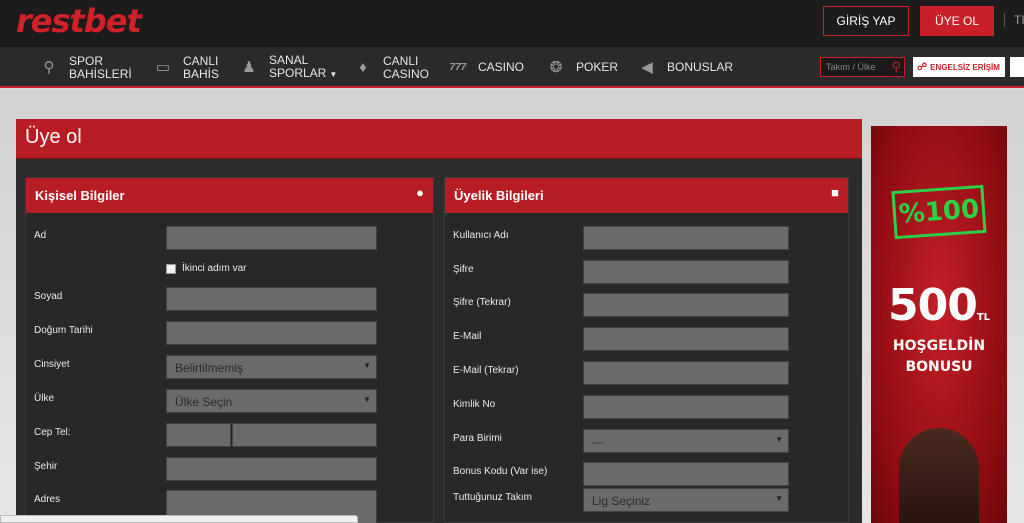  Describe the element at coordinates (686, 474) in the screenshot. I see `bonus-code-field` at that location.